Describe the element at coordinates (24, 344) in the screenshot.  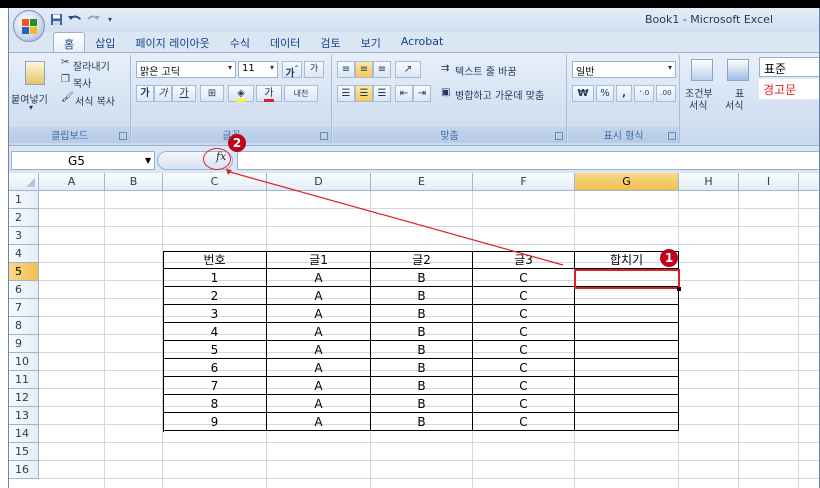
I see `row-header-9: 9` at that location.